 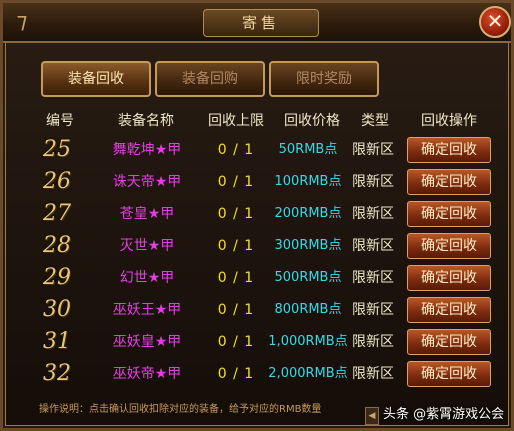 What do you see at coordinates (147, 182) in the screenshot?
I see `item-name: 诛天帝★甲` at bounding box center [147, 182].